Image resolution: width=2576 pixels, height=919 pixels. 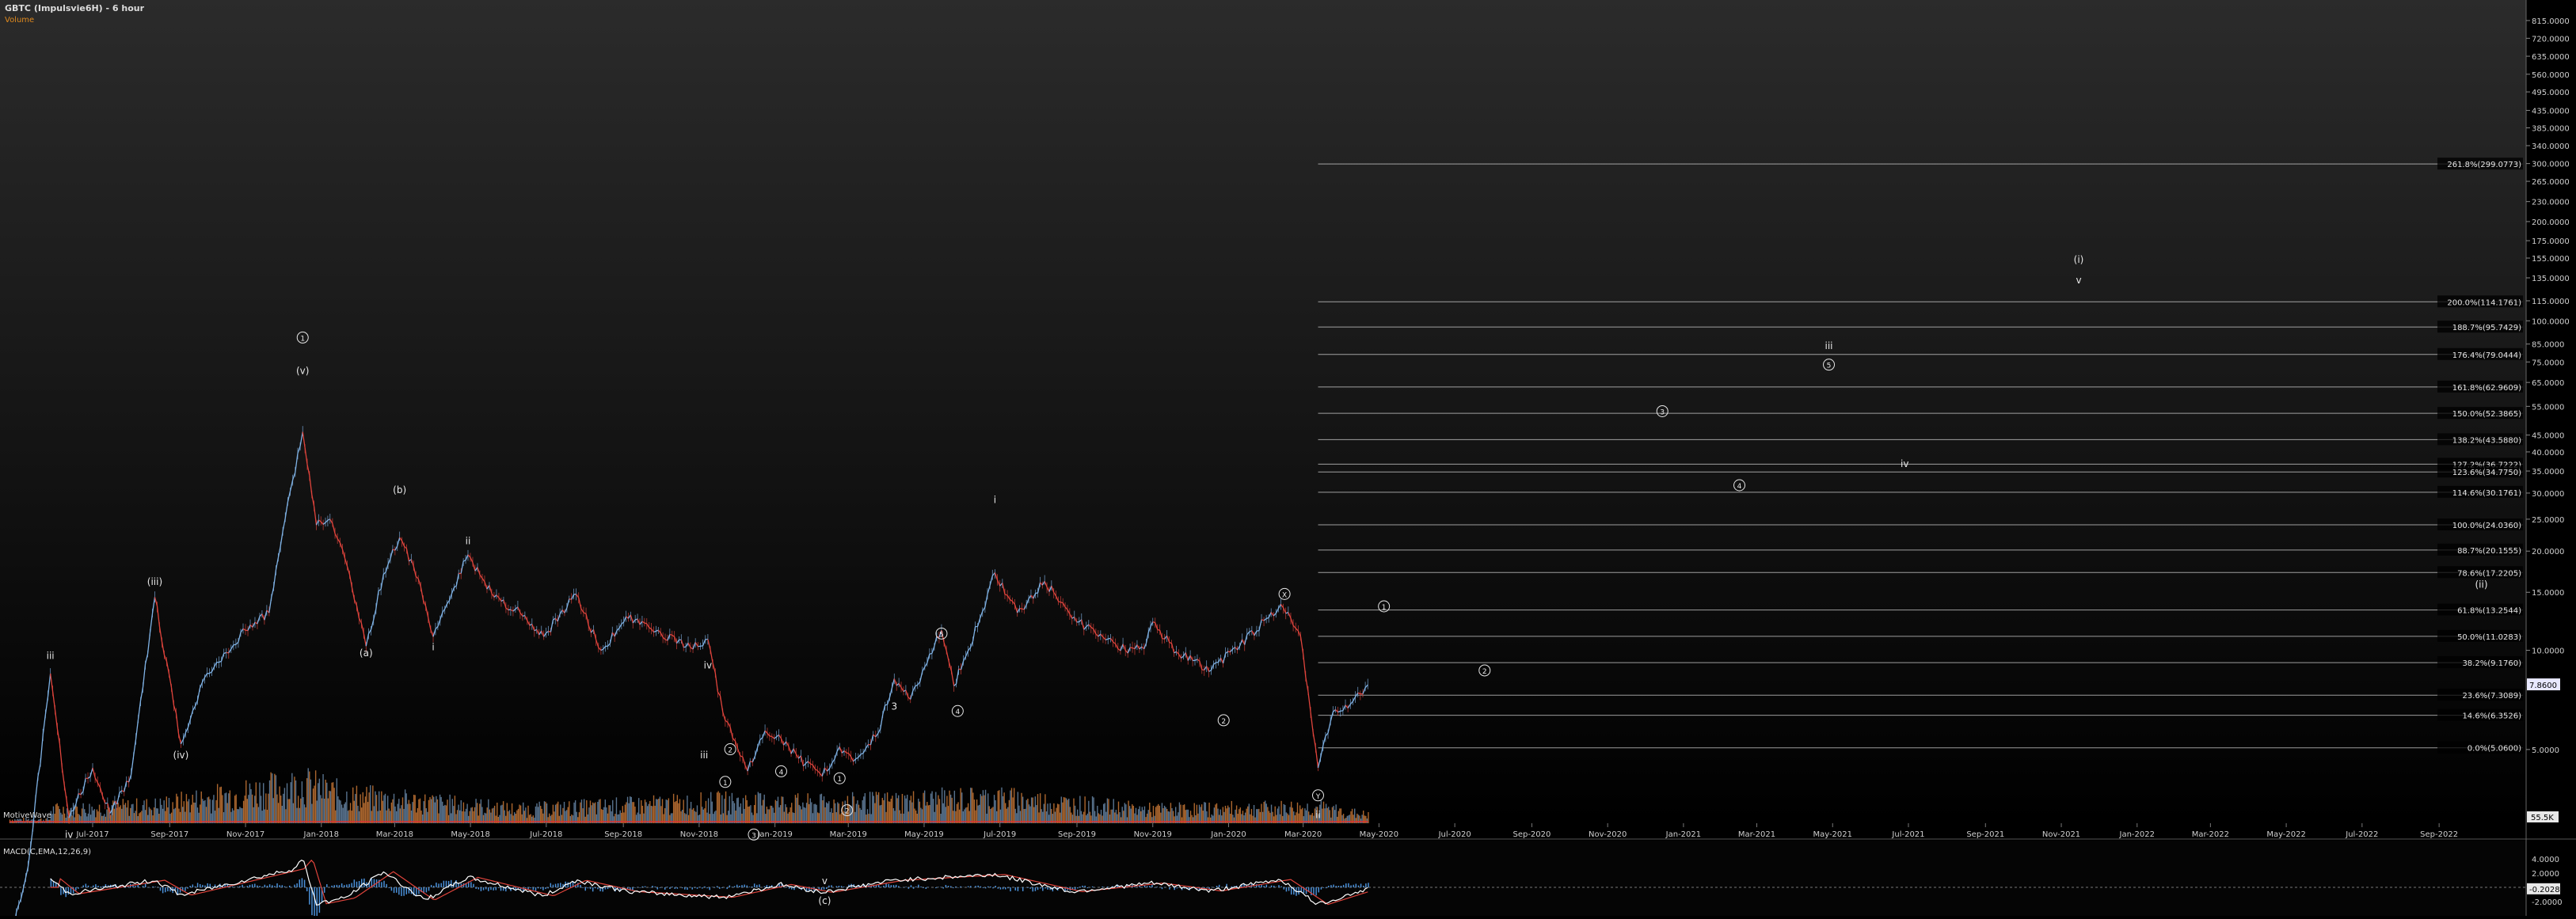 I want to click on macd-current-label: -0.2028, so click(x=2544, y=890).